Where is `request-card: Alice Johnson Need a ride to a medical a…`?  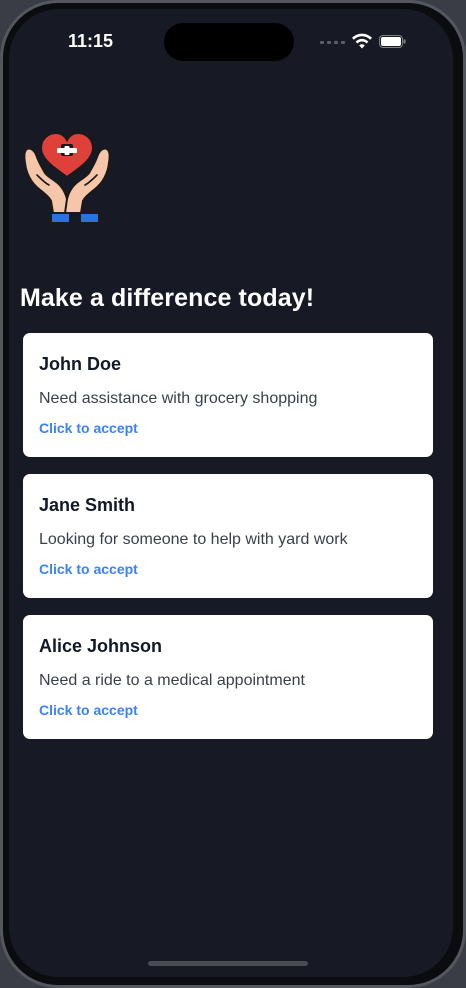 request-card: Alice Johnson Need a ride to a medical a… is located at coordinates (228, 677).